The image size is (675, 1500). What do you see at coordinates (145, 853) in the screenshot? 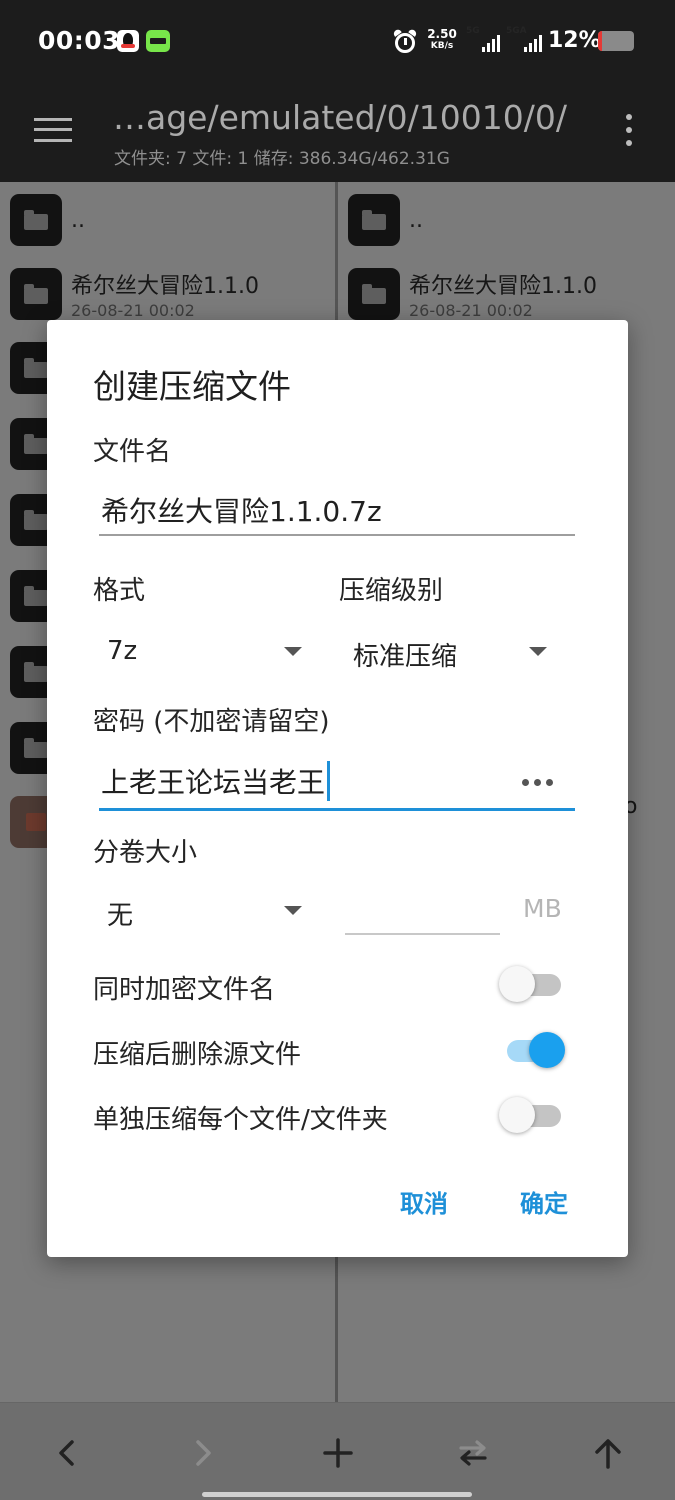
I see `split-size-label: 分卷大小` at bounding box center [145, 853].